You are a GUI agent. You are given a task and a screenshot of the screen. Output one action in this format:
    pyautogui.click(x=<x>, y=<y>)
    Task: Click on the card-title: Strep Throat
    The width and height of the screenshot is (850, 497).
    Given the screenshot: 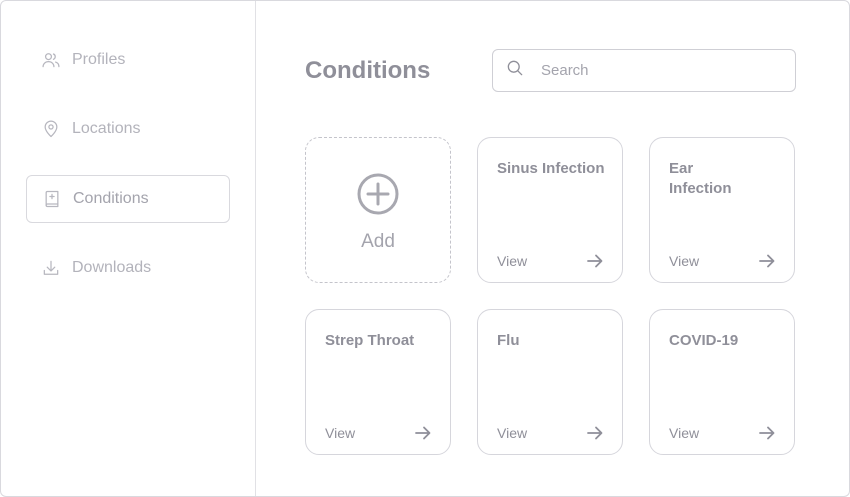 What is the action you would take?
    pyautogui.click(x=370, y=340)
    